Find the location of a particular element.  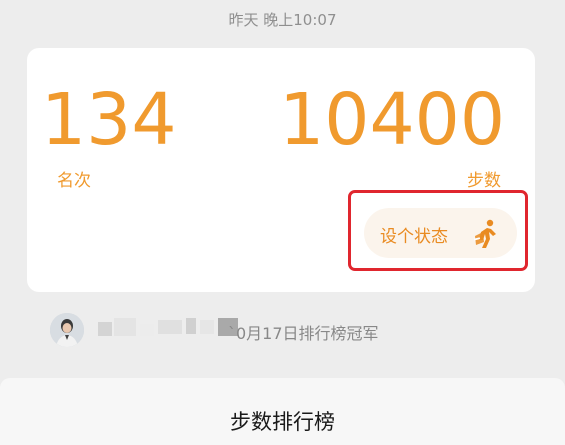

rank-value: 134 is located at coordinates (109, 119).